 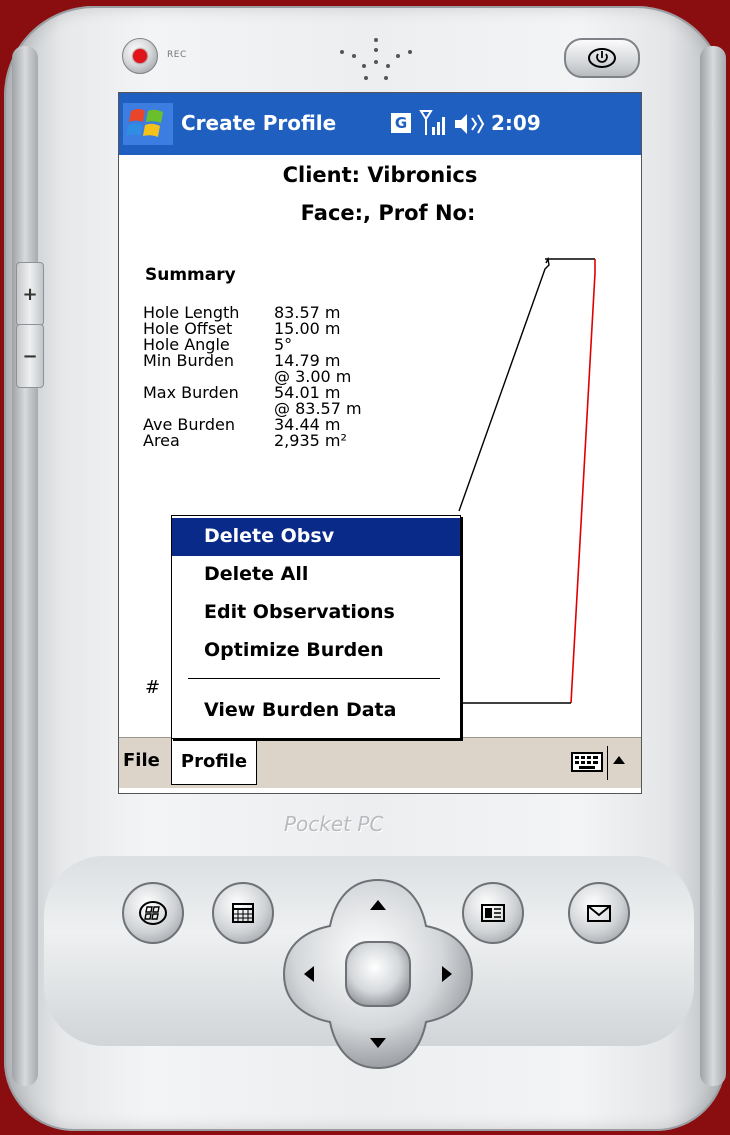 What do you see at coordinates (583, 481) in the screenshot?
I see `blast-hole-line` at bounding box center [583, 481].